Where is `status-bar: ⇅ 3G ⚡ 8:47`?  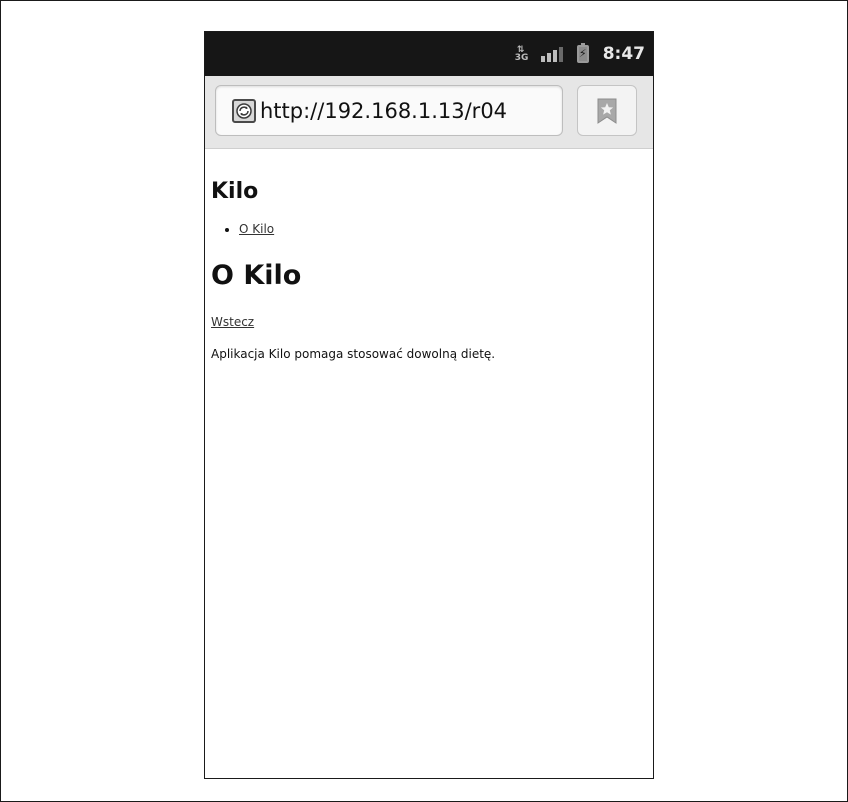
status-bar: ⇅ 3G ⚡ 8:47 is located at coordinates (429, 54).